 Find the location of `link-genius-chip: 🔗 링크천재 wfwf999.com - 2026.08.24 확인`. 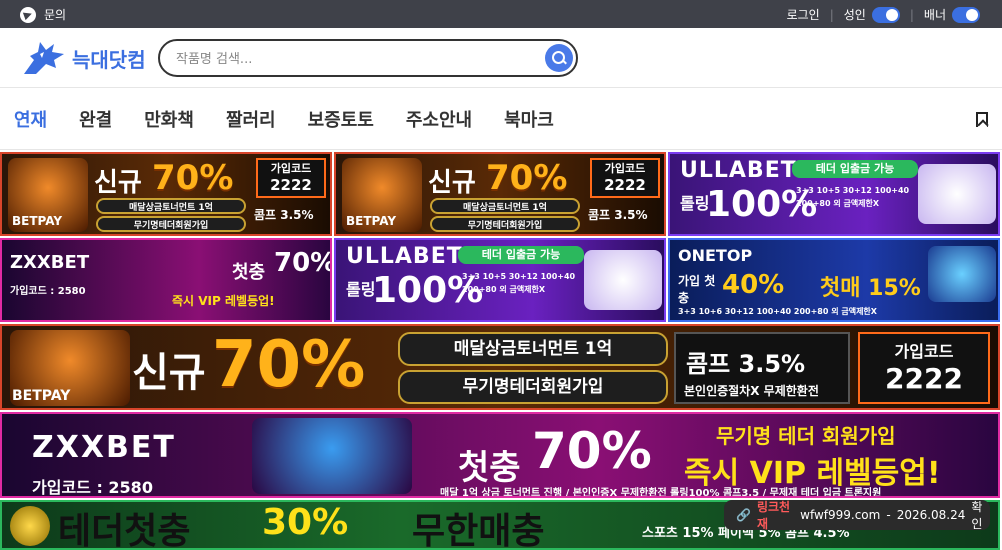

link-genius-chip: 🔗 링크천재 wfwf999.com - 2026.08.24 확인 is located at coordinates (857, 515).